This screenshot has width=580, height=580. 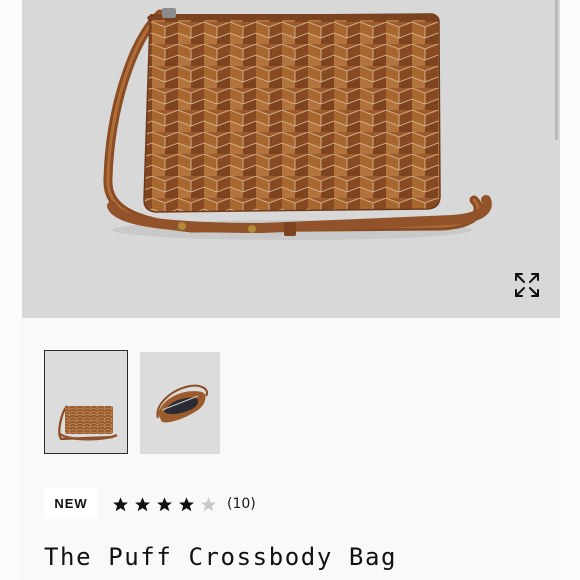 What do you see at coordinates (11, 290) in the screenshot?
I see `page-gutter-left` at bounding box center [11, 290].